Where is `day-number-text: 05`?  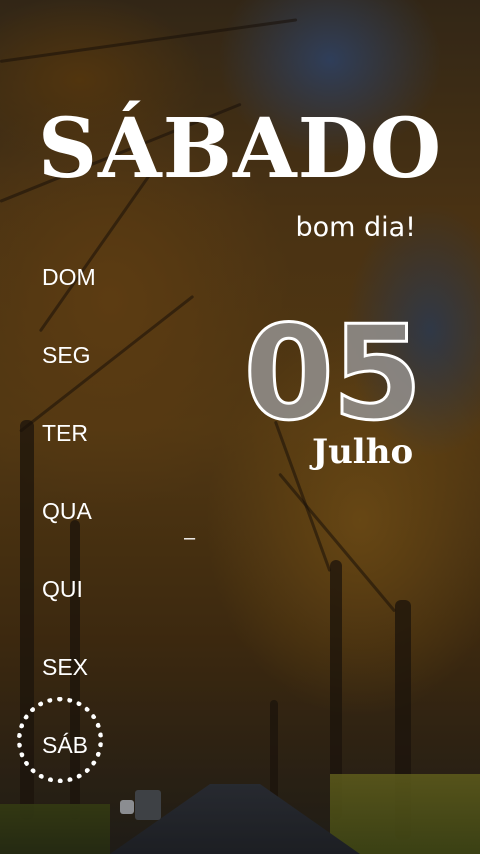
day-number-text: 05 is located at coordinates (332, 373).